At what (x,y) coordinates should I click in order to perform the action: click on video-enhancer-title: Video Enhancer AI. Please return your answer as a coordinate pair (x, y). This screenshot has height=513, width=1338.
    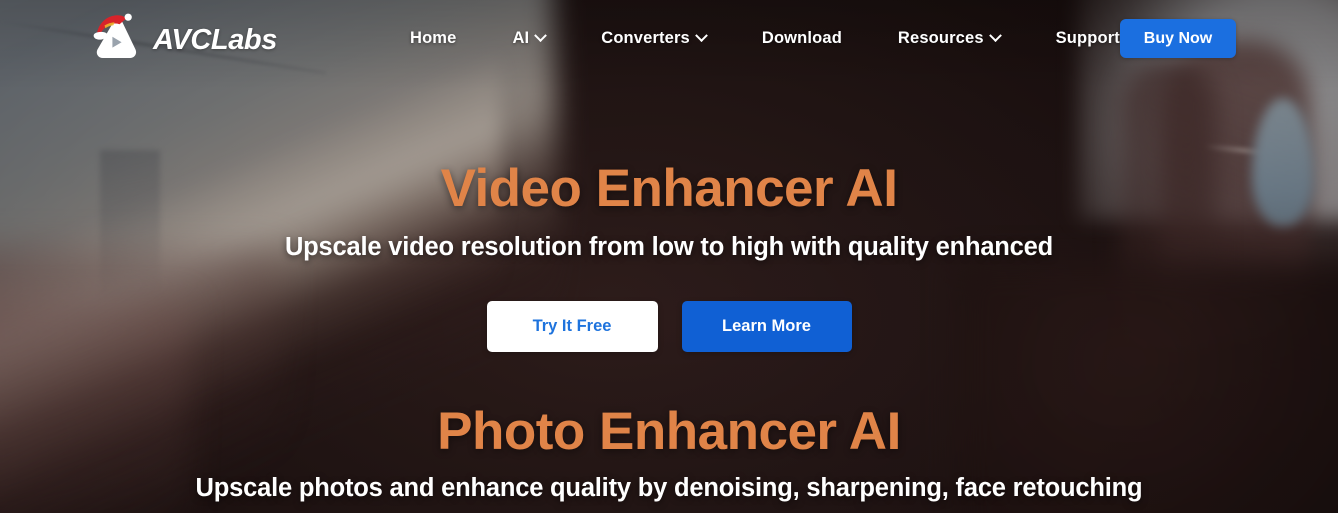
    Looking at the image, I should click on (669, 188).